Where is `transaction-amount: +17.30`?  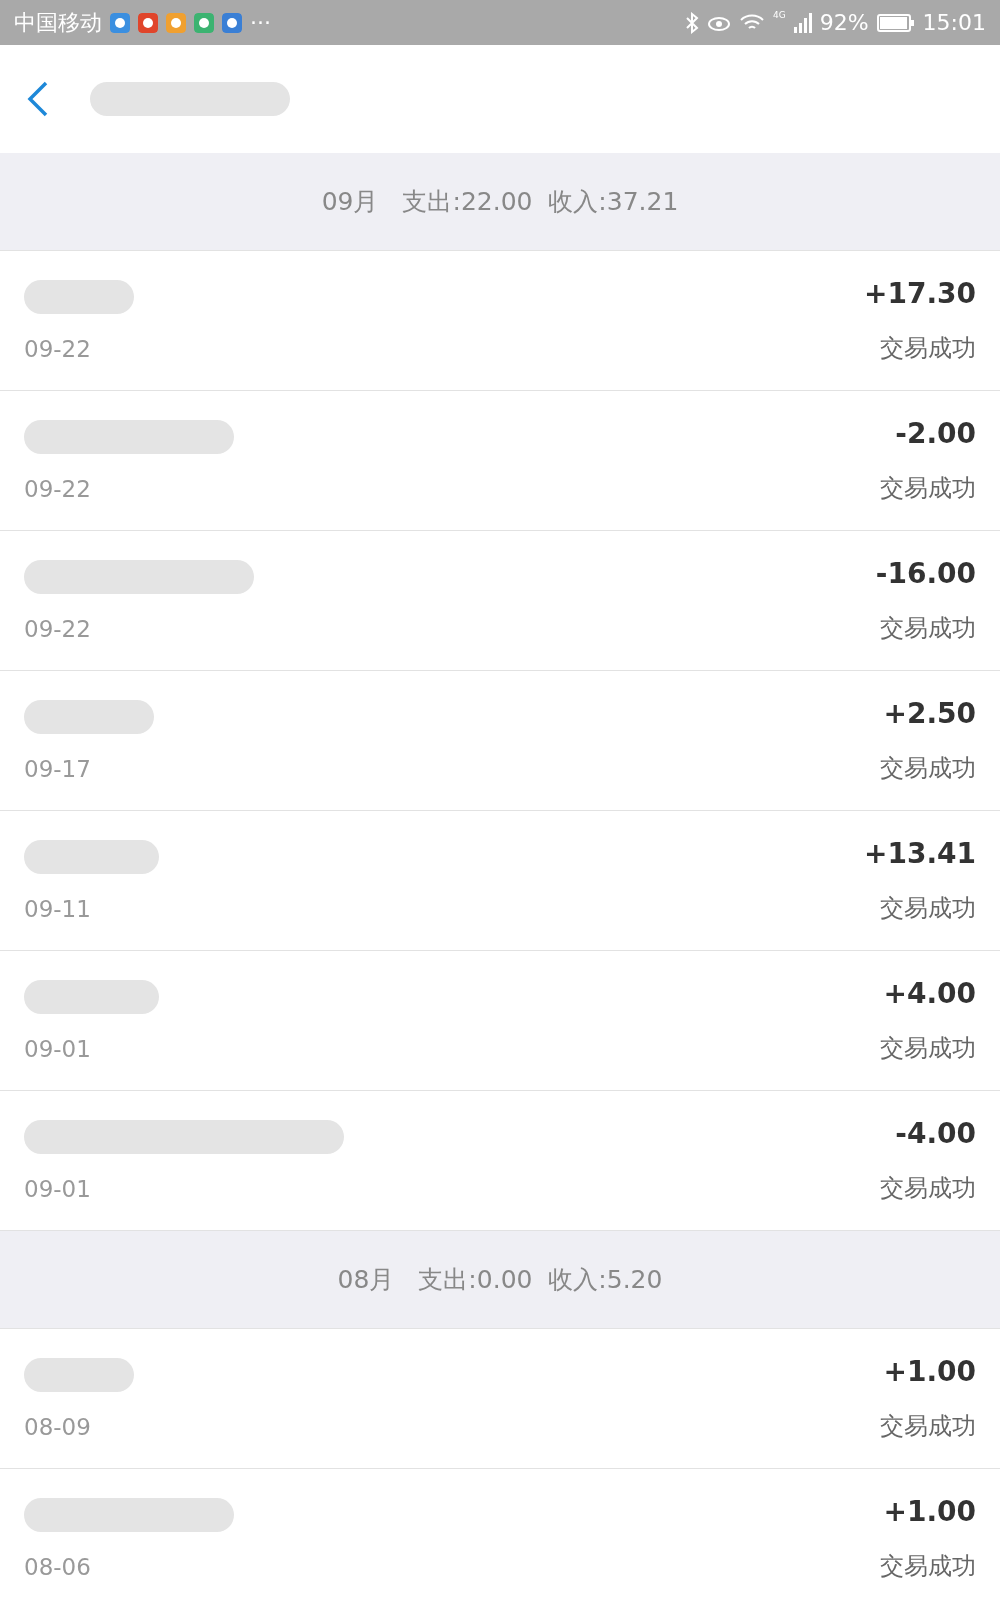
transaction-amount: +17.30 is located at coordinates (919, 293).